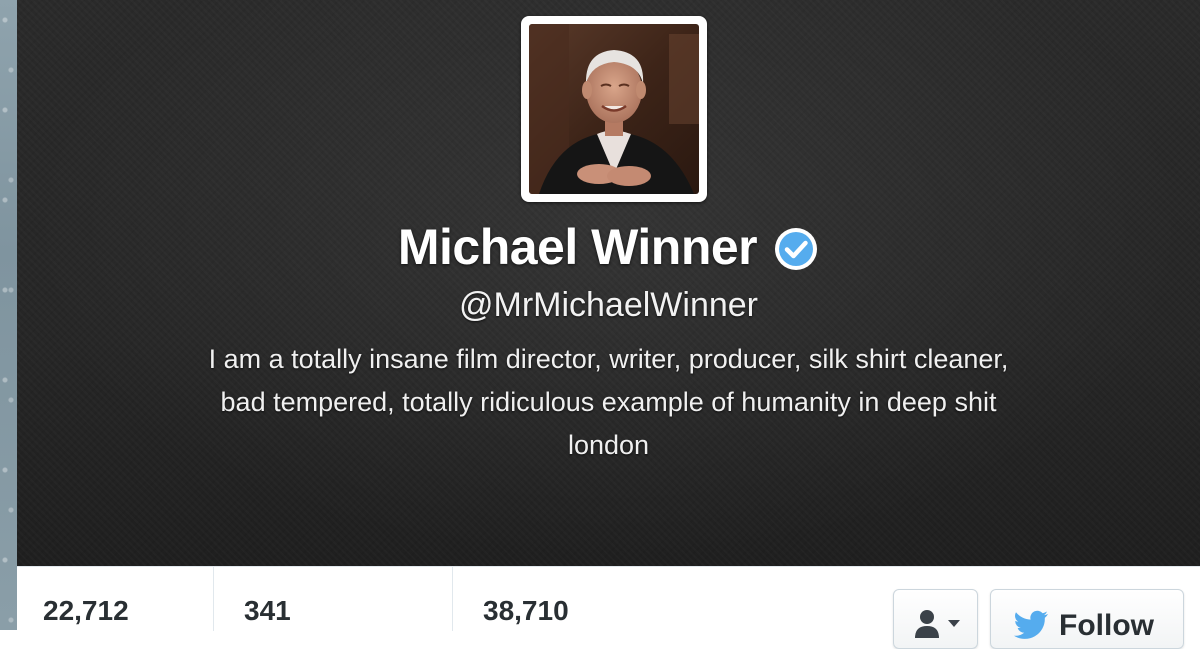  I want to click on avatar-photo, so click(614, 109).